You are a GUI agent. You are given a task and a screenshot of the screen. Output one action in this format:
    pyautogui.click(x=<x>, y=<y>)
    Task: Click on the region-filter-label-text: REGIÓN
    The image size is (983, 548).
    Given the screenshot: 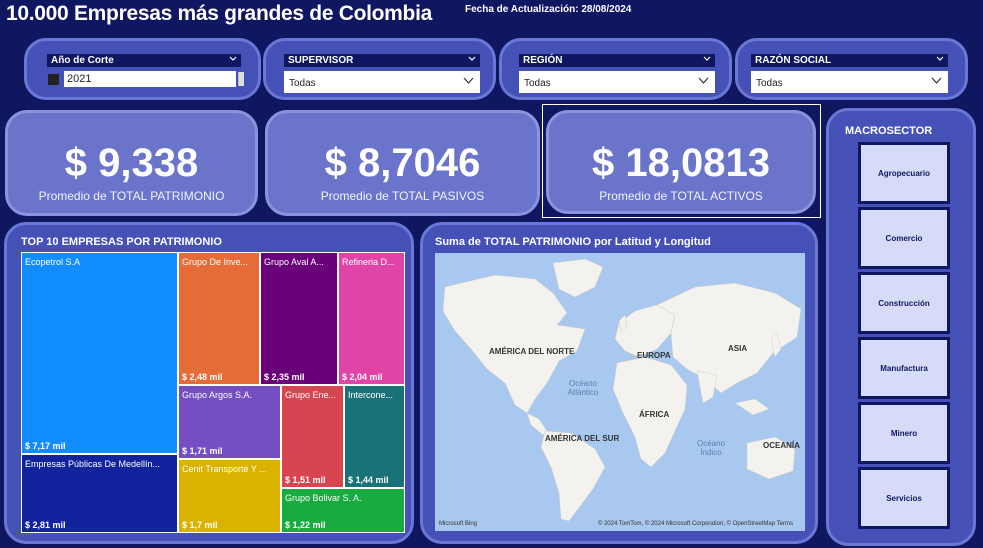 What is the action you would take?
    pyautogui.click(x=543, y=60)
    